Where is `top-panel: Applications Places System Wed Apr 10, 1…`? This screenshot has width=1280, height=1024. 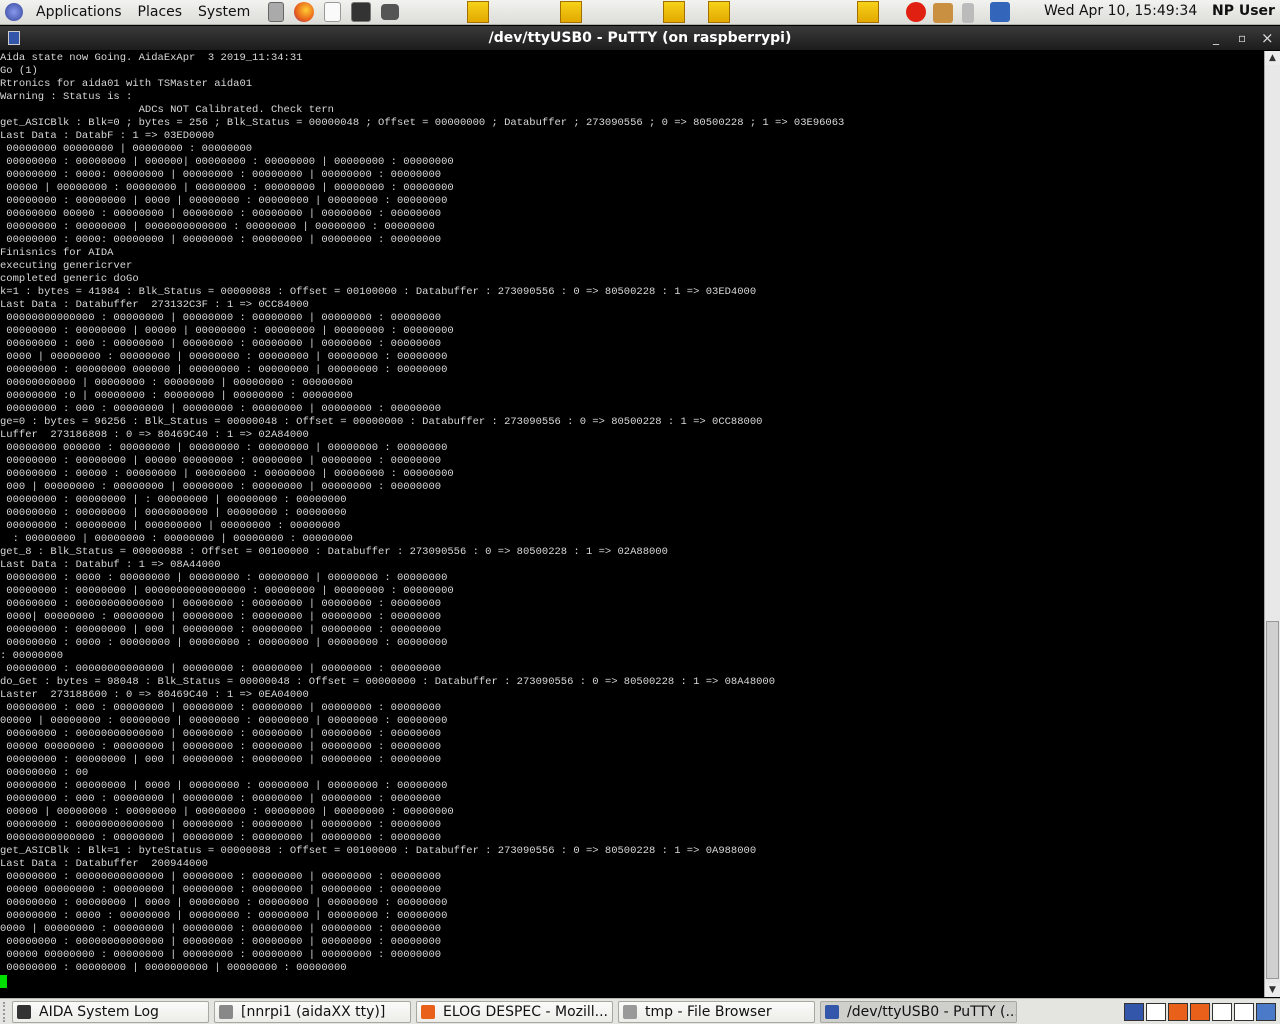 top-panel: Applications Places System Wed Apr 10, 1… is located at coordinates (640, 12).